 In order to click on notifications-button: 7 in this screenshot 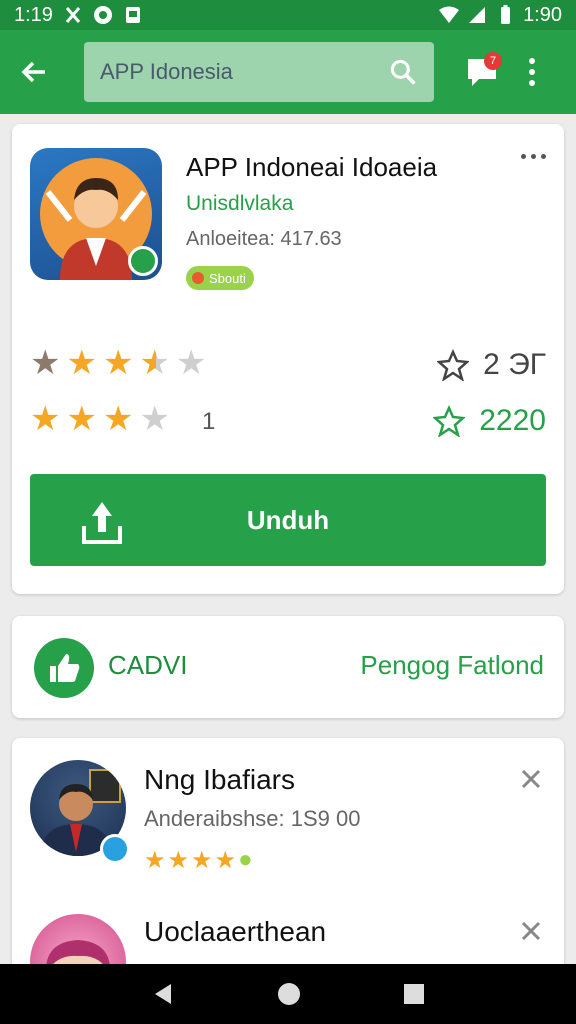, I will do `click(482, 72)`.